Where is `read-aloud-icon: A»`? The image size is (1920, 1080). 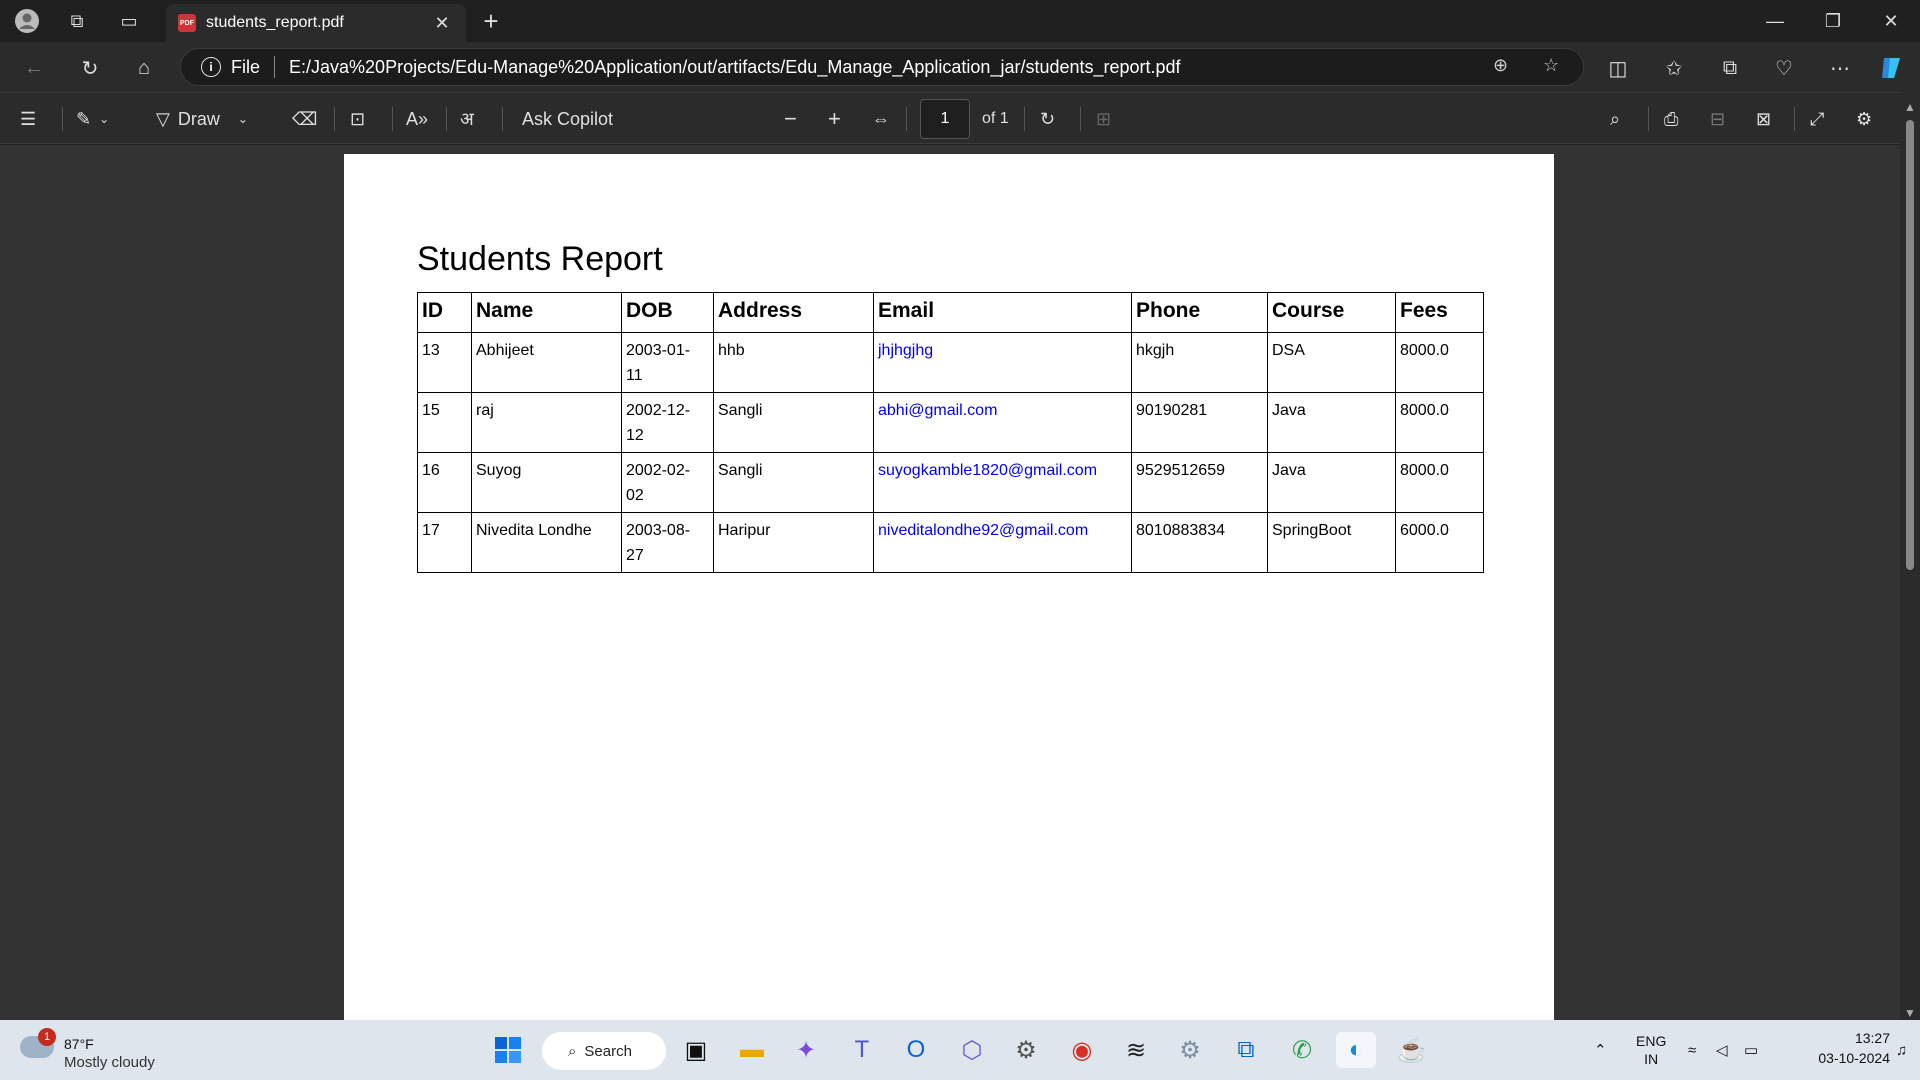 read-aloud-icon: A» is located at coordinates (417, 119).